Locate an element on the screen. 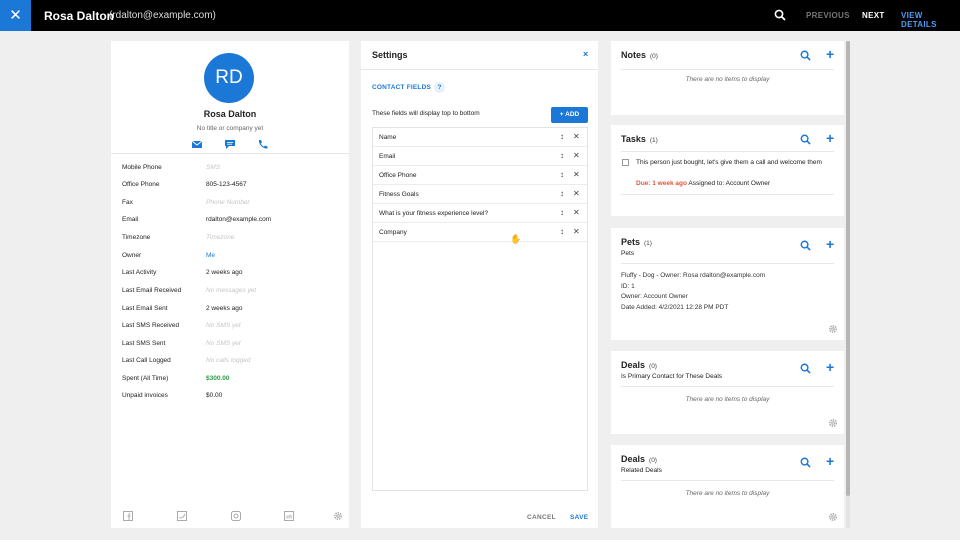 This screenshot has height=540, width=960. field-label: Last Call Logged is located at coordinates (146, 360).